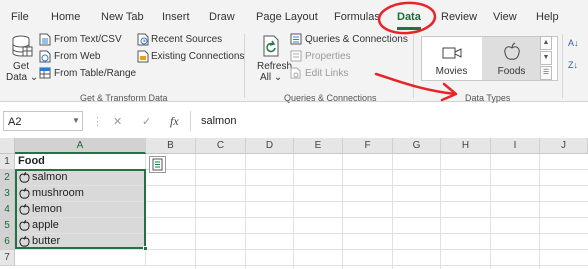 This screenshot has height=269, width=588. What do you see at coordinates (327, 73) in the screenshot?
I see `edit-links-label: Edit Links` at bounding box center [327, 73].